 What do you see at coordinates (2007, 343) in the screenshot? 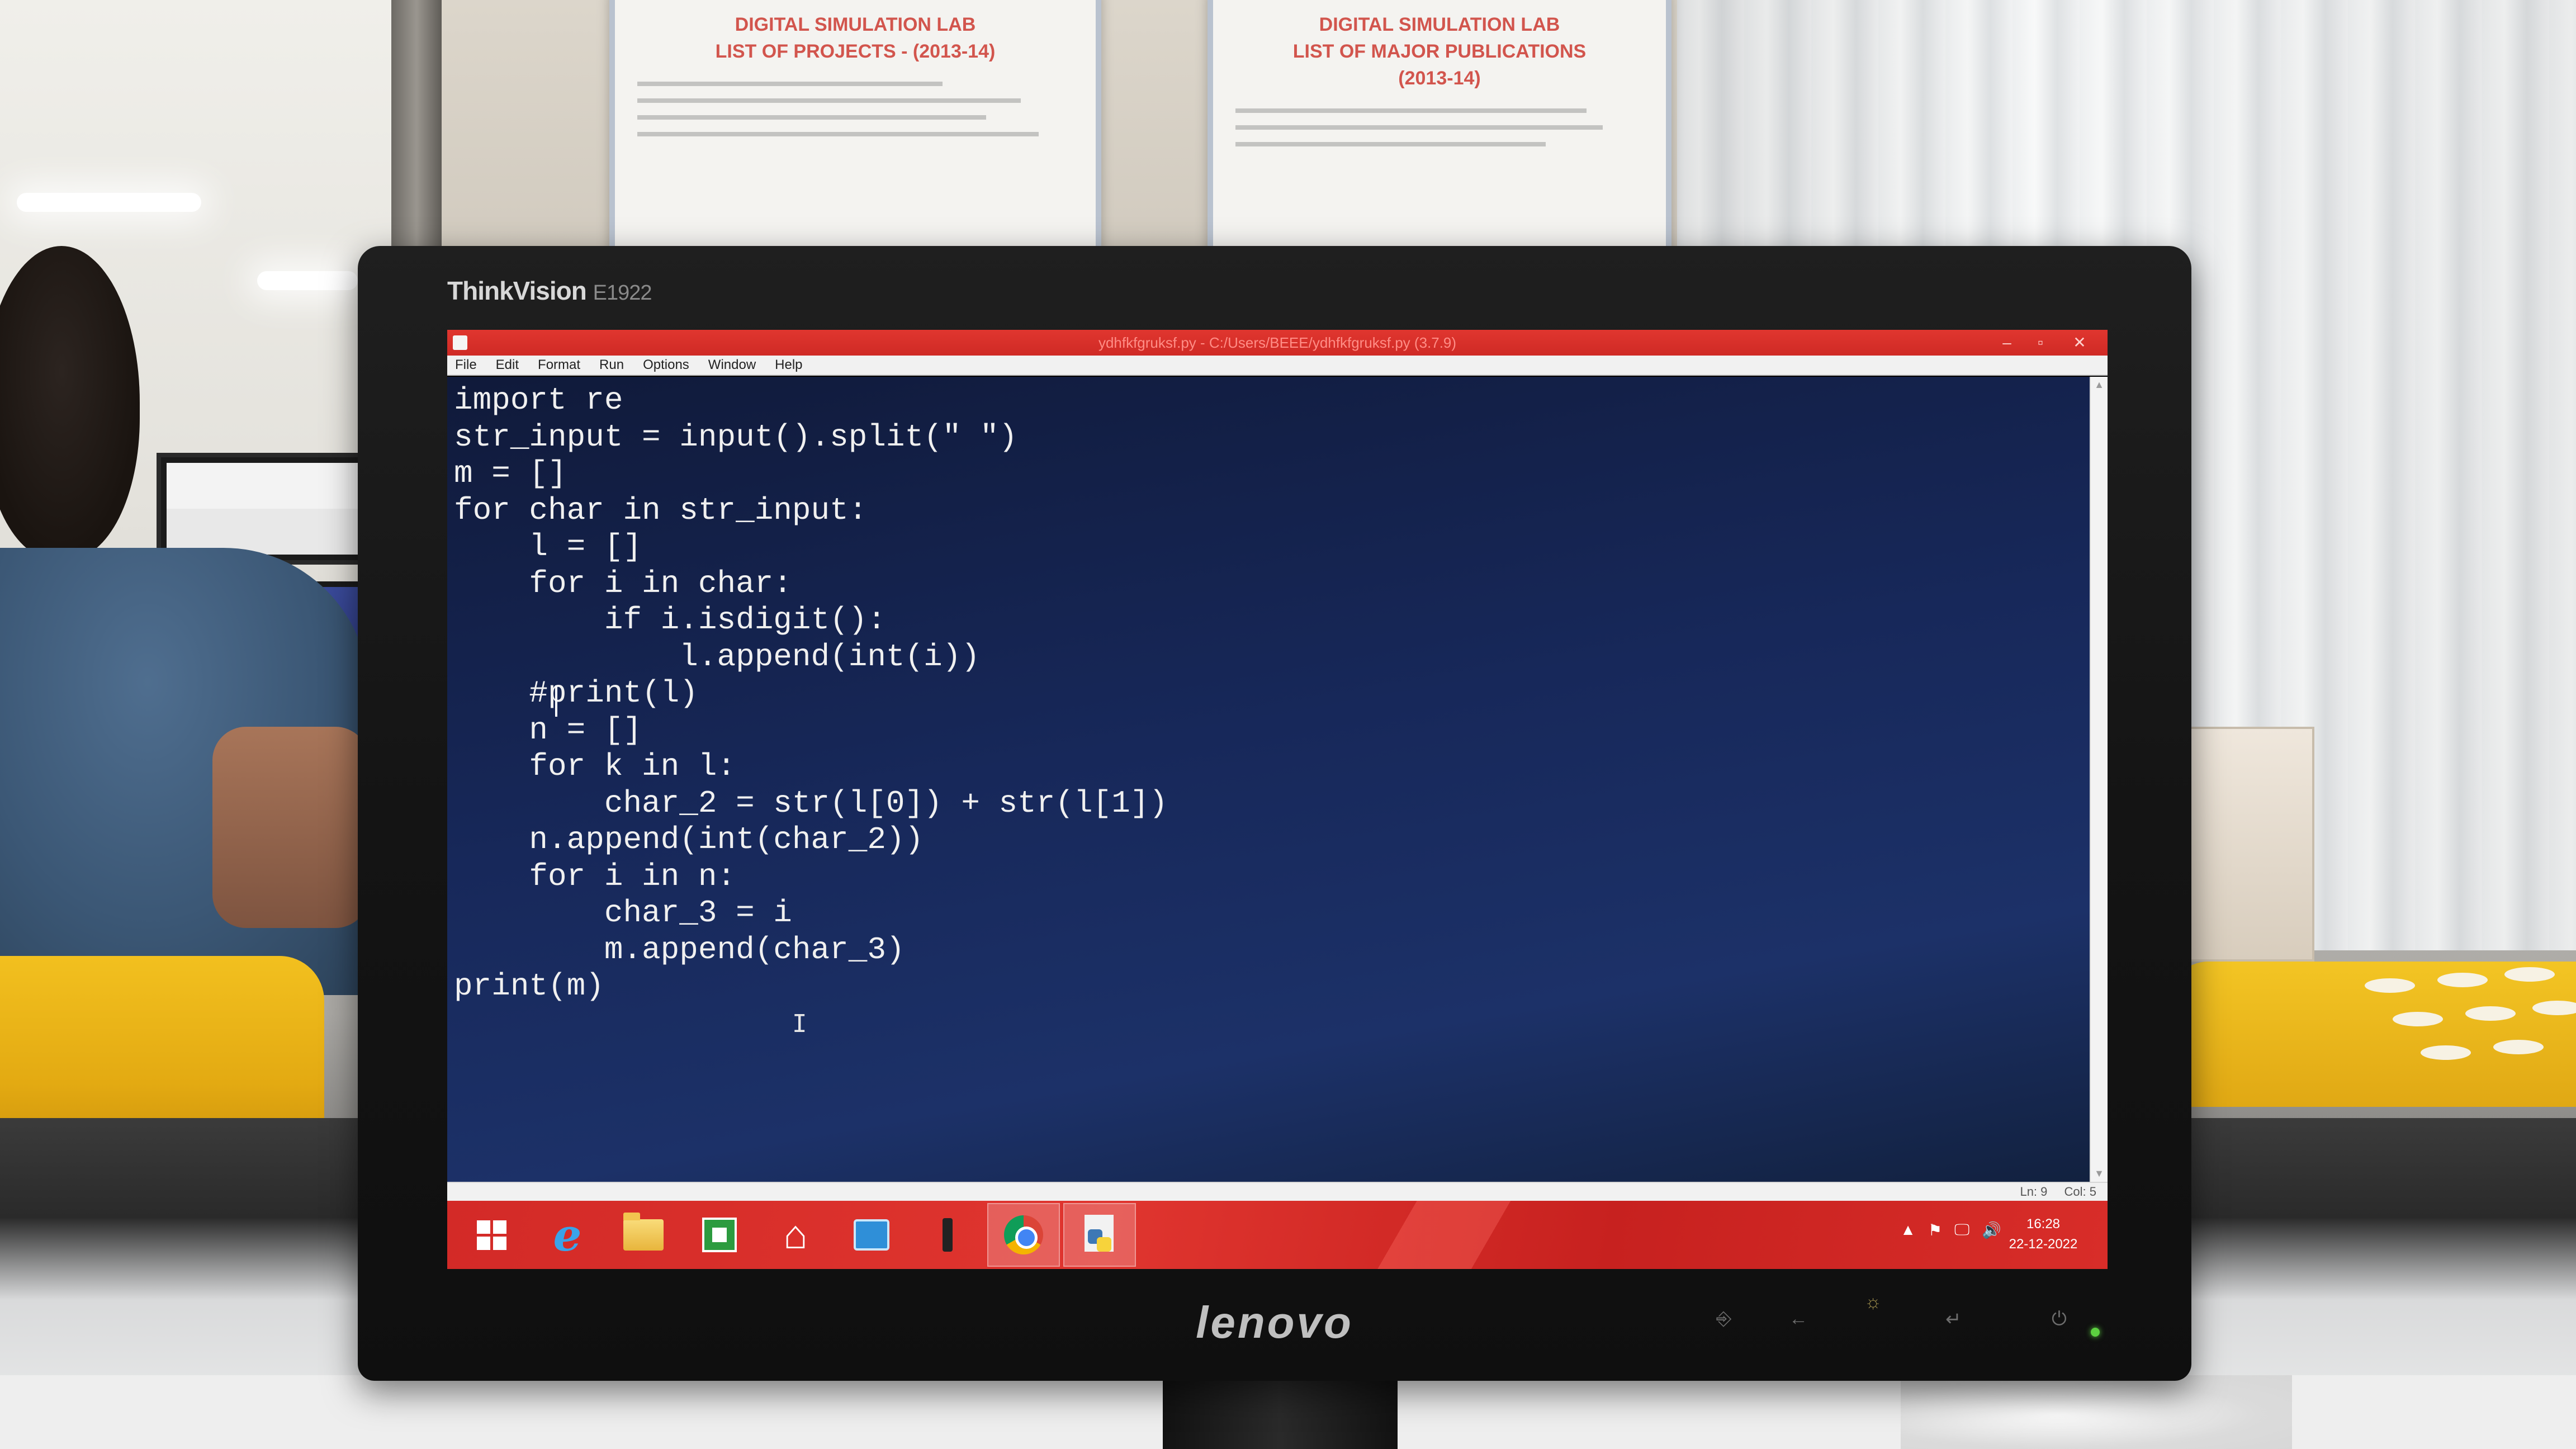
I see `minimize-button: –` at bounding box center [2007, 343].